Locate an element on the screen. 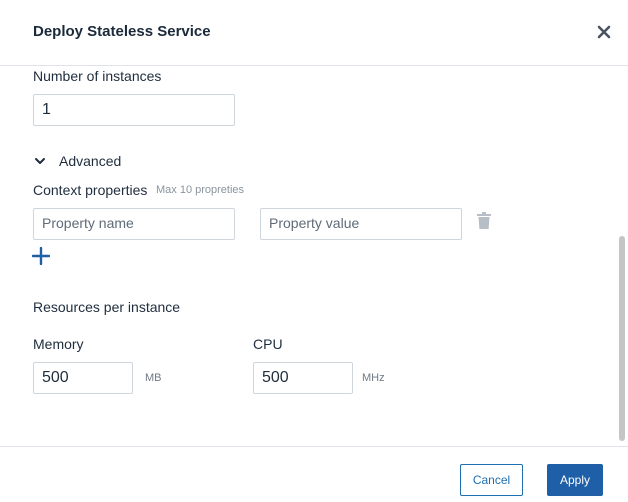  instances-input is located at coordinates (134, 110).